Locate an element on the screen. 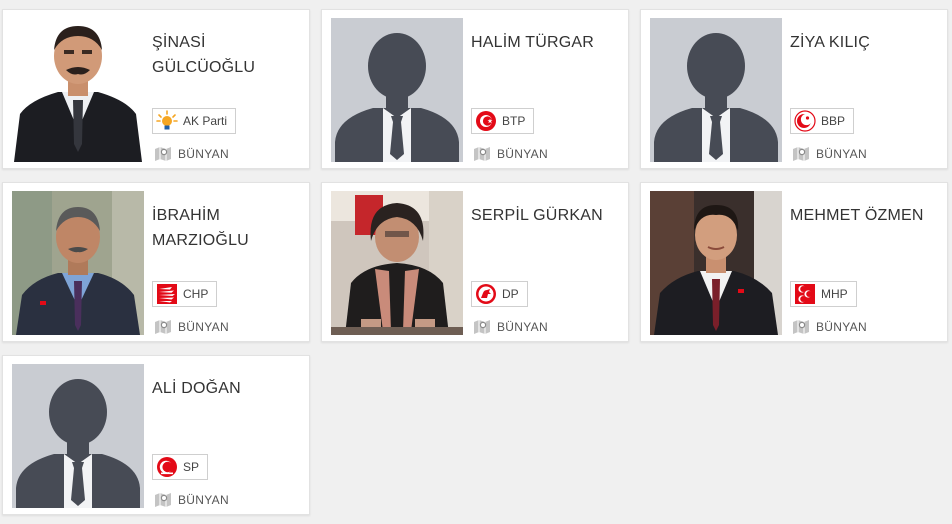 This screenshot has width=952, height=524. party-badge: DP is located at coordinates (499, 294).